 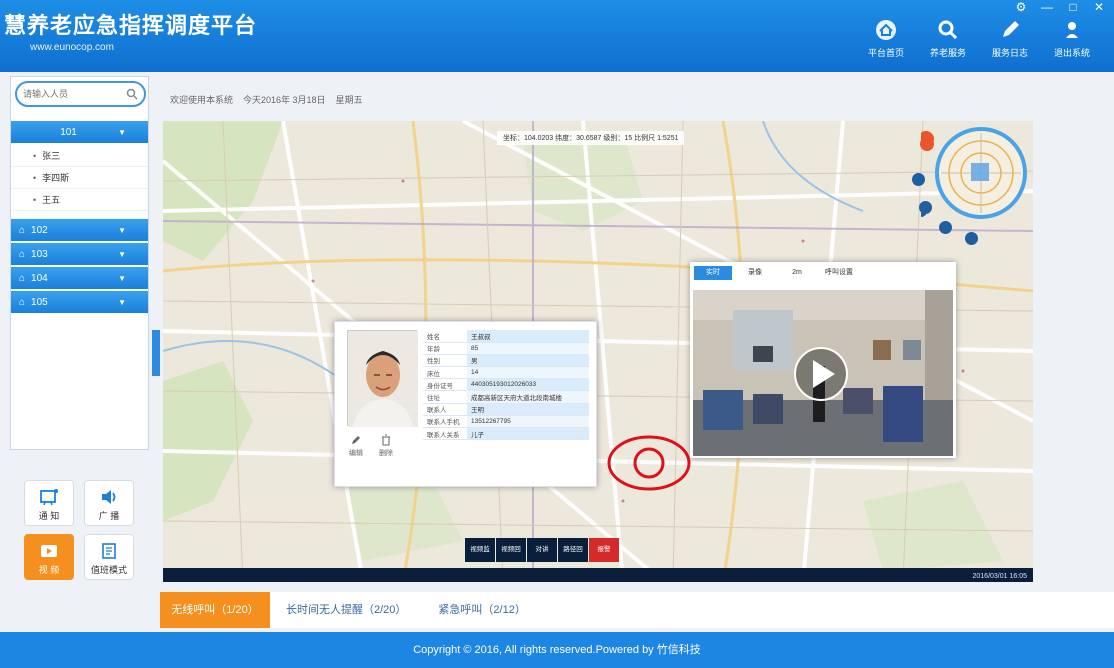 I want to click on minimize-button: —, so click(x=1047, y=7).